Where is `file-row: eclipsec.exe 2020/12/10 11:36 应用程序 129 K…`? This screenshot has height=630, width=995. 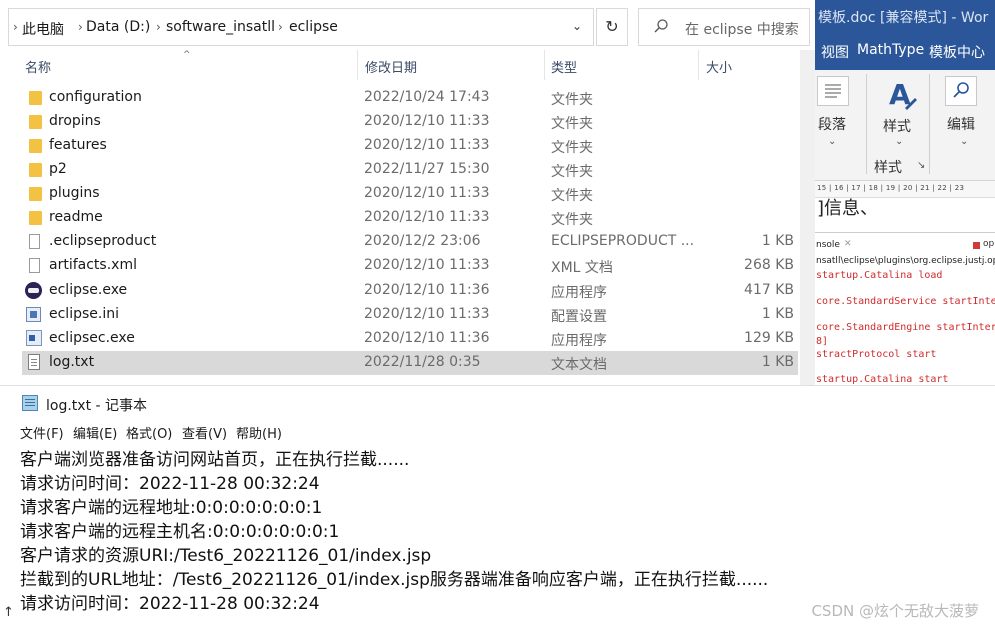 file-row: eclipsec.exe 2020/12/10 11:36 应用程序 129 K… is located at coordinates (410, 339).